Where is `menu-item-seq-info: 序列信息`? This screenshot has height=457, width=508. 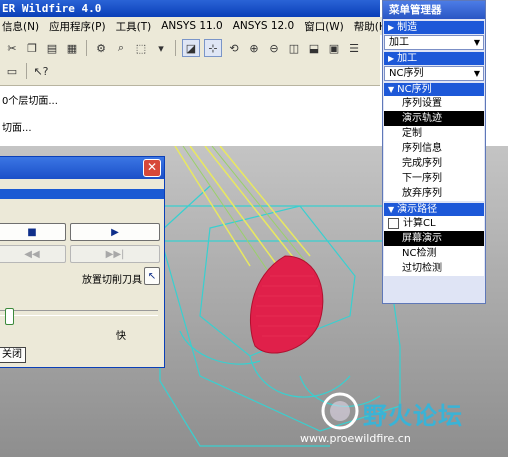 menu-item-seq-info: 序列信息 is located at coordinates (434, 148).